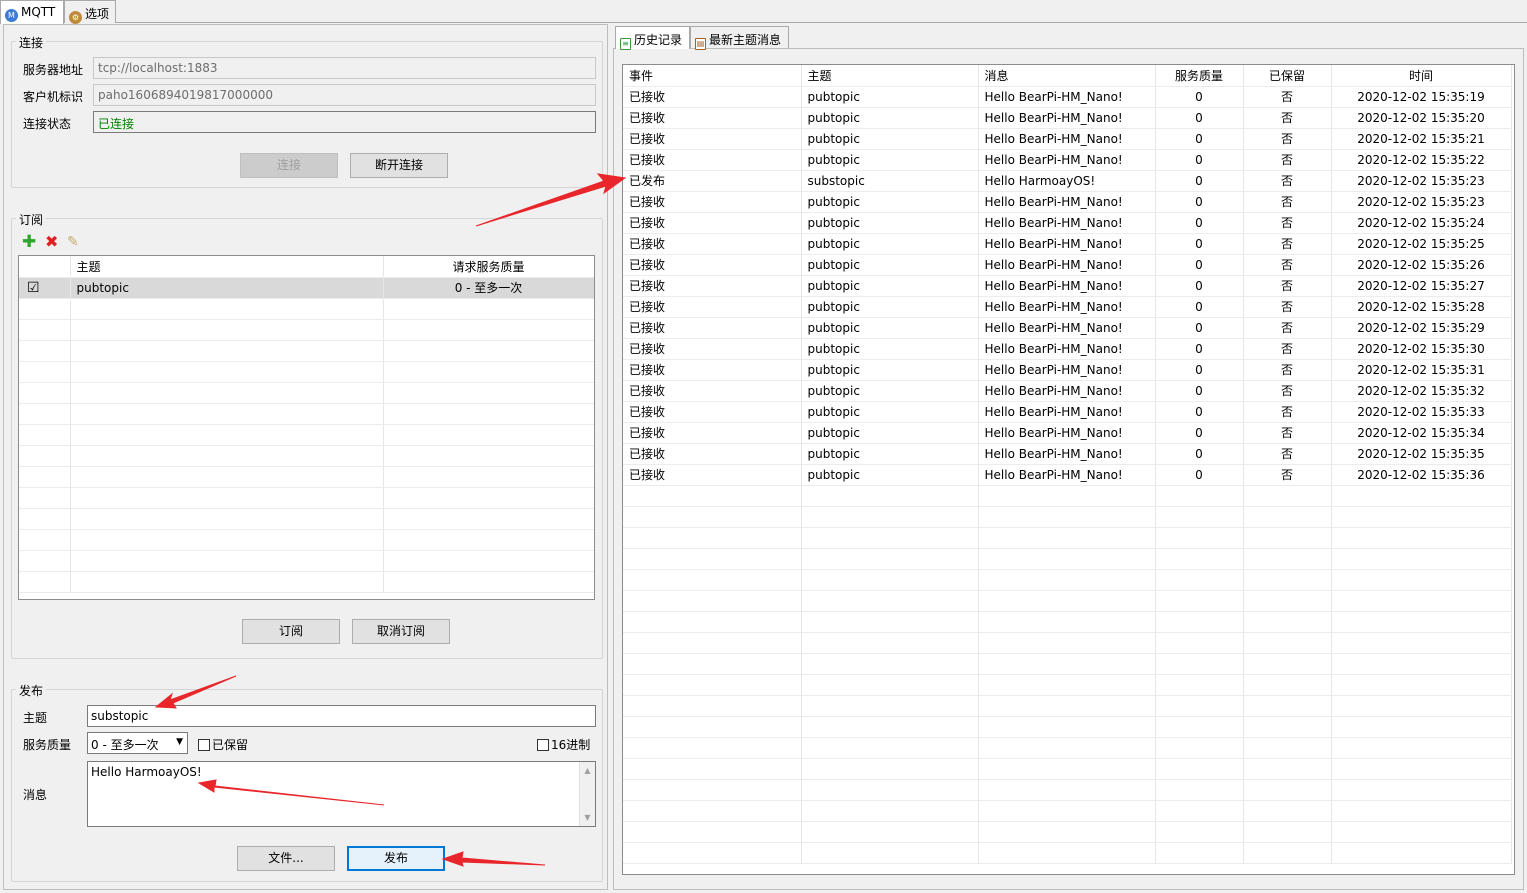 This screenshot has height=893, width=1527. What do you see at coordinates (227, 267) in the screenshot?
I see `col-topic-header: 主题` at bounding box center [227, 267].